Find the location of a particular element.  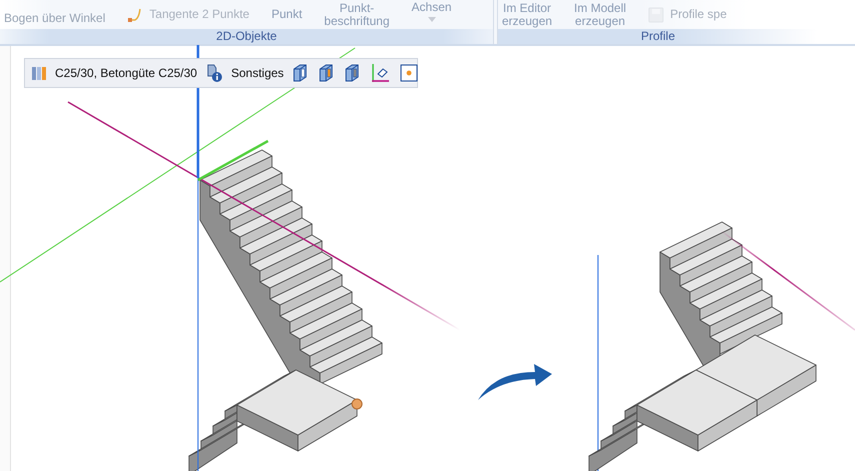

caret-icon is located at coordinates (432, 19).